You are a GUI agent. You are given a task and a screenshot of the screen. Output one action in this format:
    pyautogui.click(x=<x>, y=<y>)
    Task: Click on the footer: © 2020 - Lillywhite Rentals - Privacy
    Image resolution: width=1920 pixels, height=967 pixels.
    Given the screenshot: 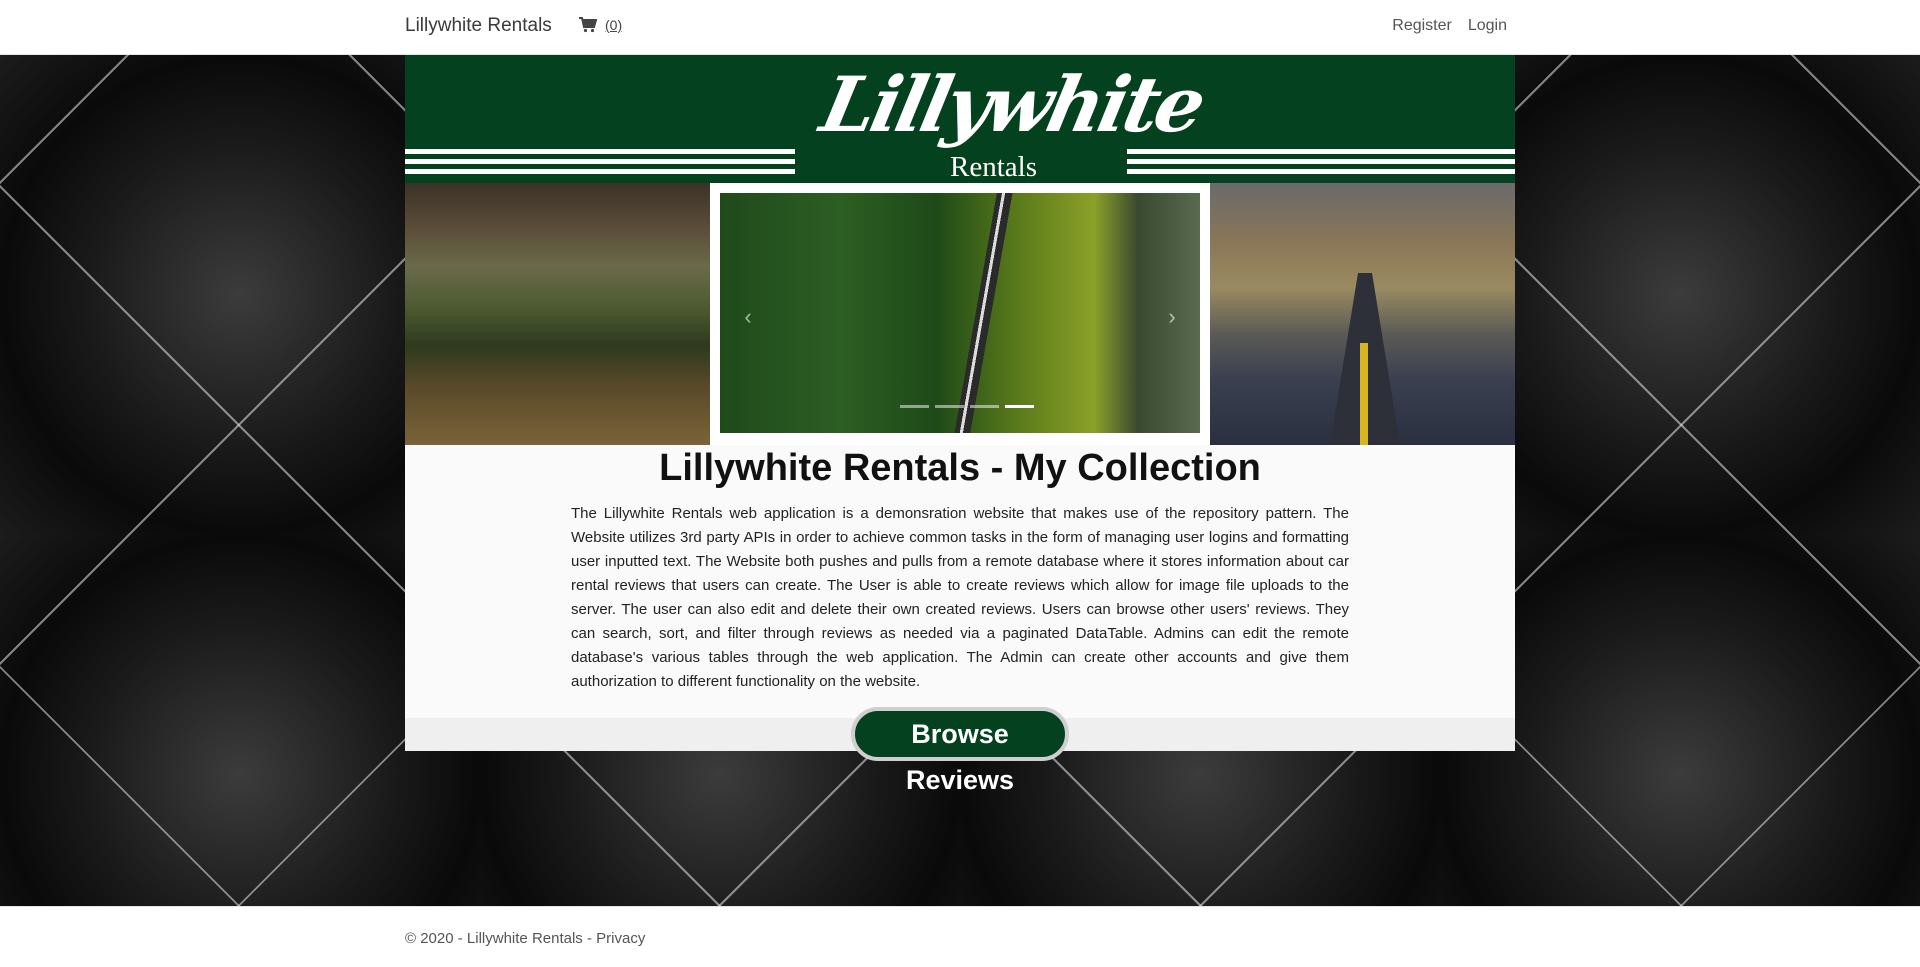 What is the action you would take?
    pyautogui.click(x=960, y=936)
    